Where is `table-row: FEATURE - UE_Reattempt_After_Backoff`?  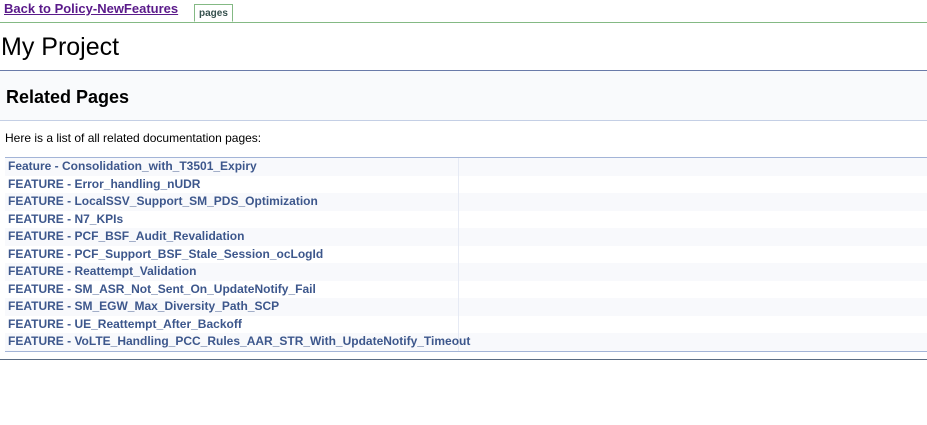 table-row: FEATURE - UE_Reattempt_After_Backoff is located at coordinates (466, 324).